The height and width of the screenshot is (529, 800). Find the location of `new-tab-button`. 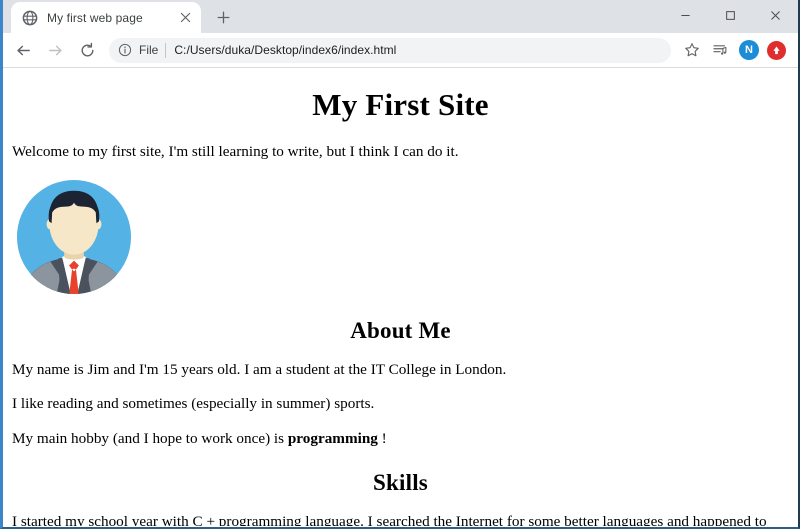

new-tab-button is located at coordinates (223, 17).